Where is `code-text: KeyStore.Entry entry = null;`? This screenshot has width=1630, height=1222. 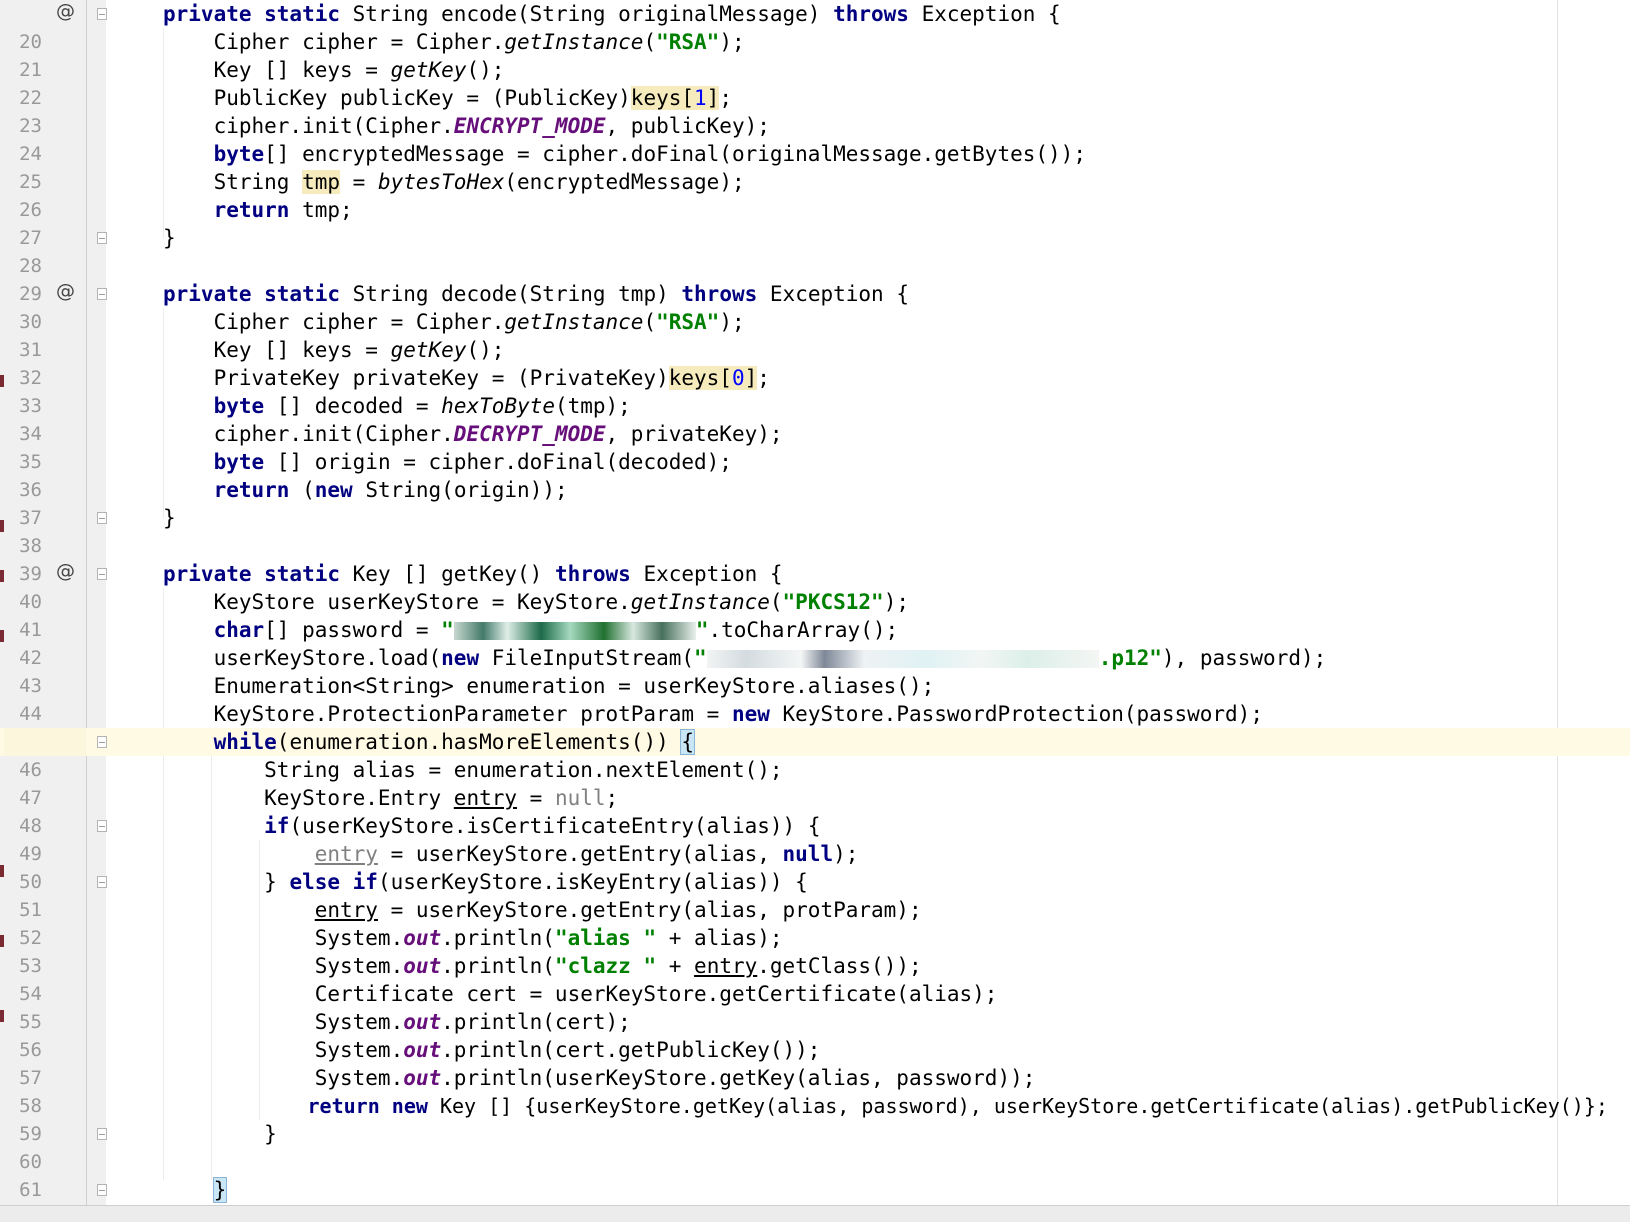
code-text: KeyStore.Entry entry = null; is located at coordinates (390, 798).